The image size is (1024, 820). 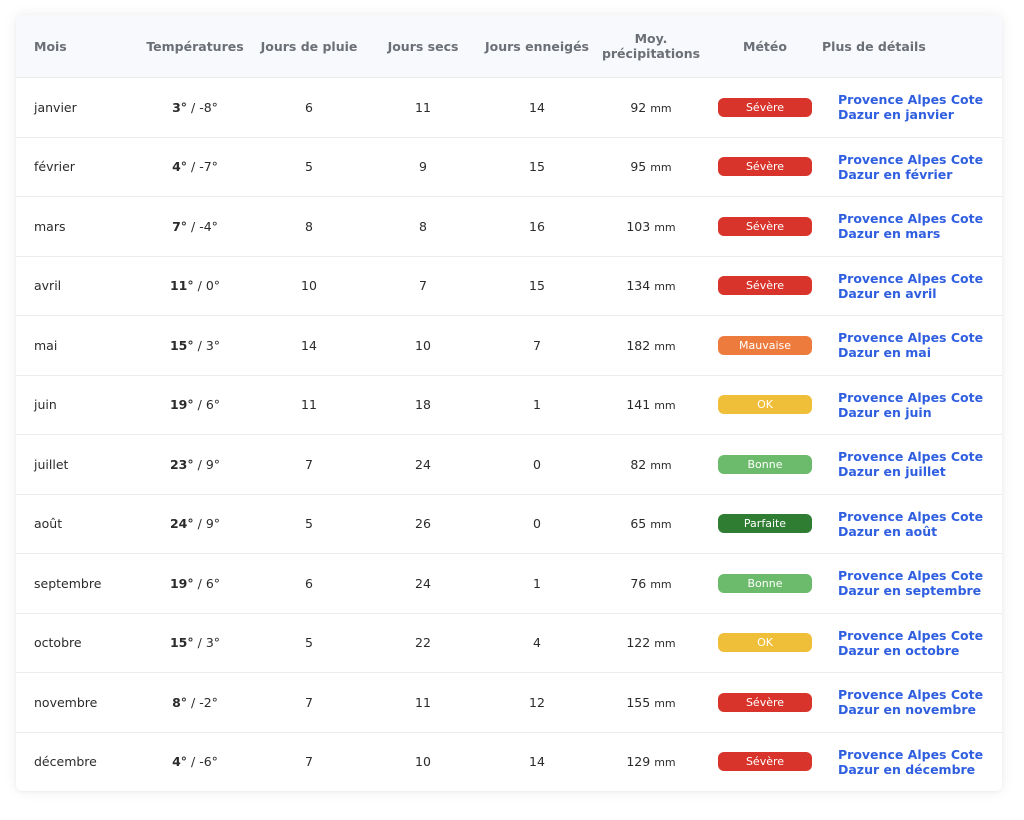 I want to click on details-link: Provence Alpes Cote Dazur en novembre, so click(x=910, y=702).